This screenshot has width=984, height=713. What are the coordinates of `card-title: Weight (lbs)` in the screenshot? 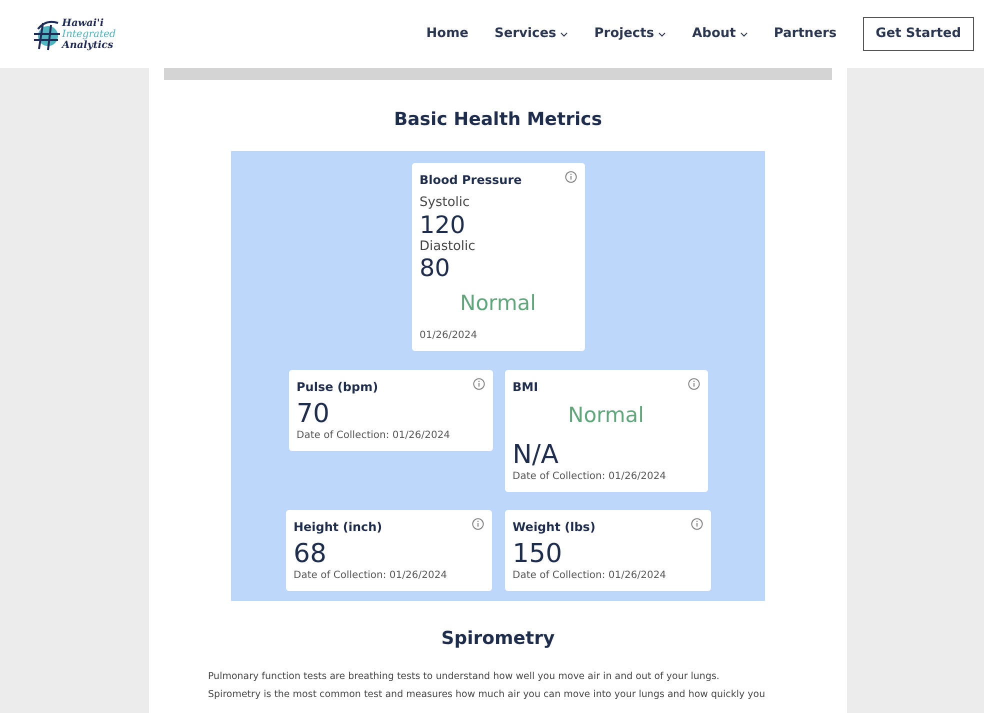 It's located at (554, 527).